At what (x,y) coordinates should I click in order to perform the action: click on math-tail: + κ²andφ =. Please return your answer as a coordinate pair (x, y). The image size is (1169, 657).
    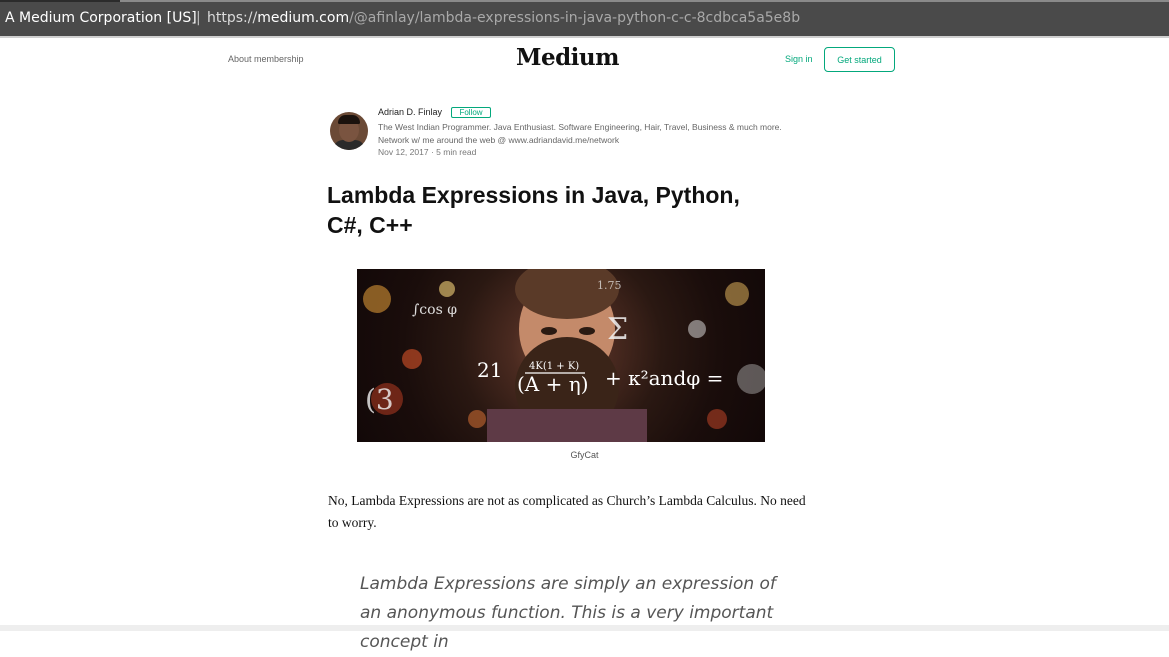
    Looking at the image, I should click on (664, 378).